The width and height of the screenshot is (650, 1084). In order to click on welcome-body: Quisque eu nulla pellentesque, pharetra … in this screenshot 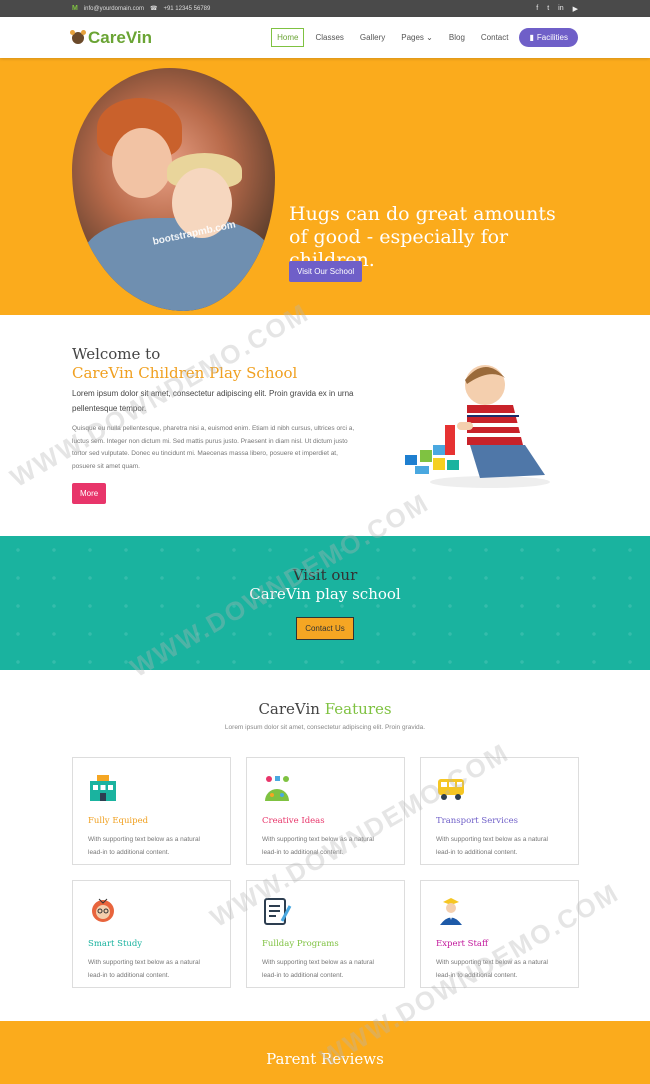, I will do `click(213, 447)`.